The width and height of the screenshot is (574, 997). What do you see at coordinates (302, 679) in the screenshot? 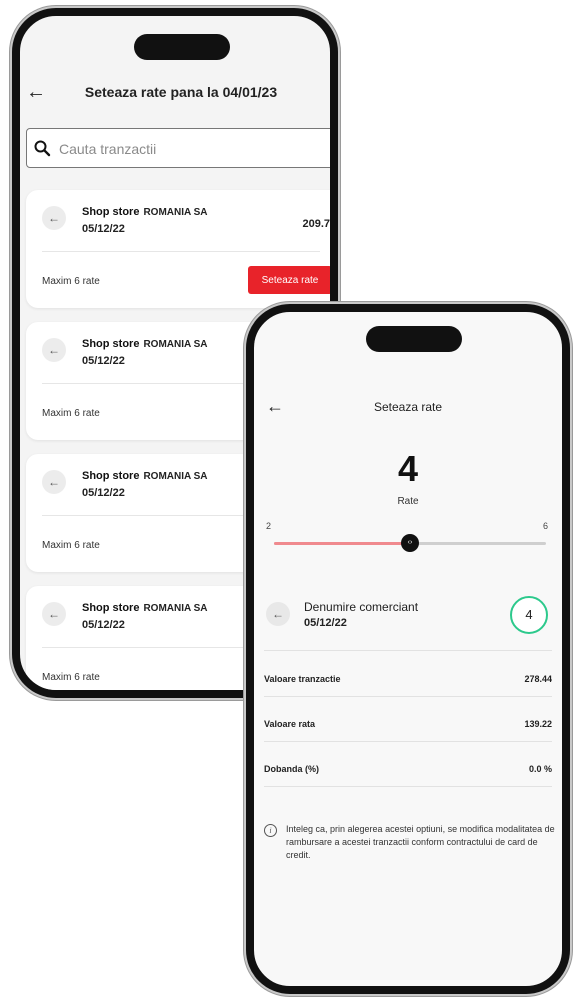
I see `transaction-value-label: Valoare tranzactie` at bounding box center [302, 679].